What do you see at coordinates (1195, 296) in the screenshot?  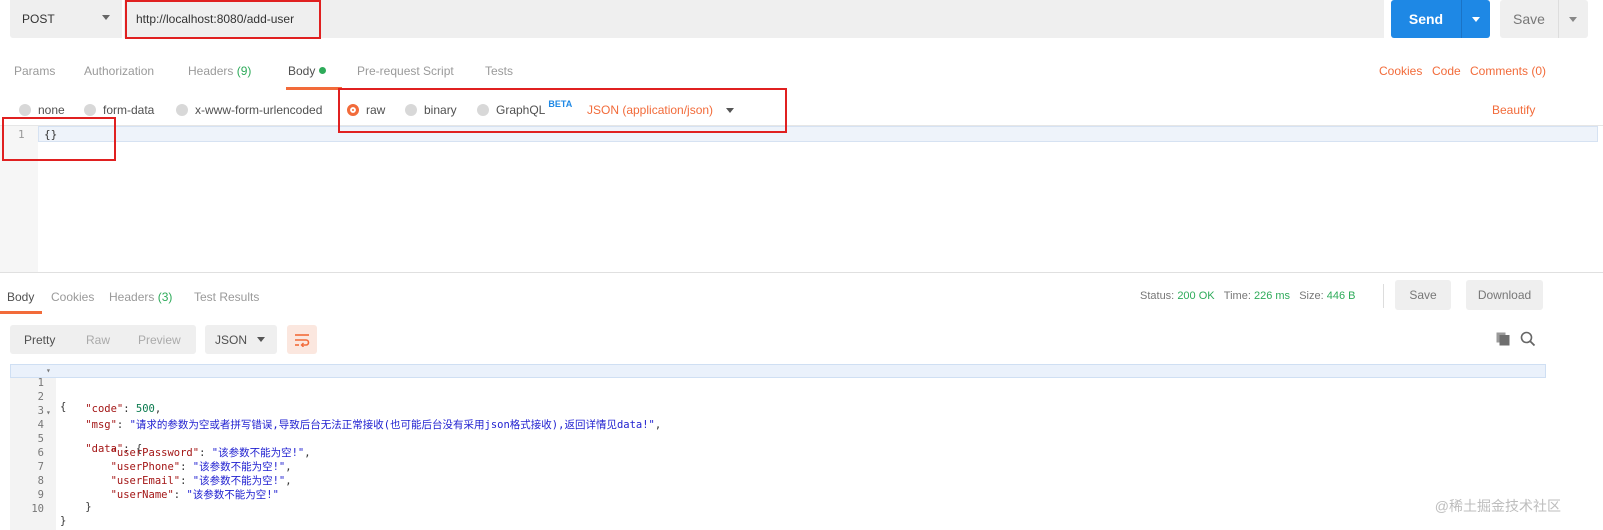 I see `status-value: 200 OK` at bounding box center [1195, 296].